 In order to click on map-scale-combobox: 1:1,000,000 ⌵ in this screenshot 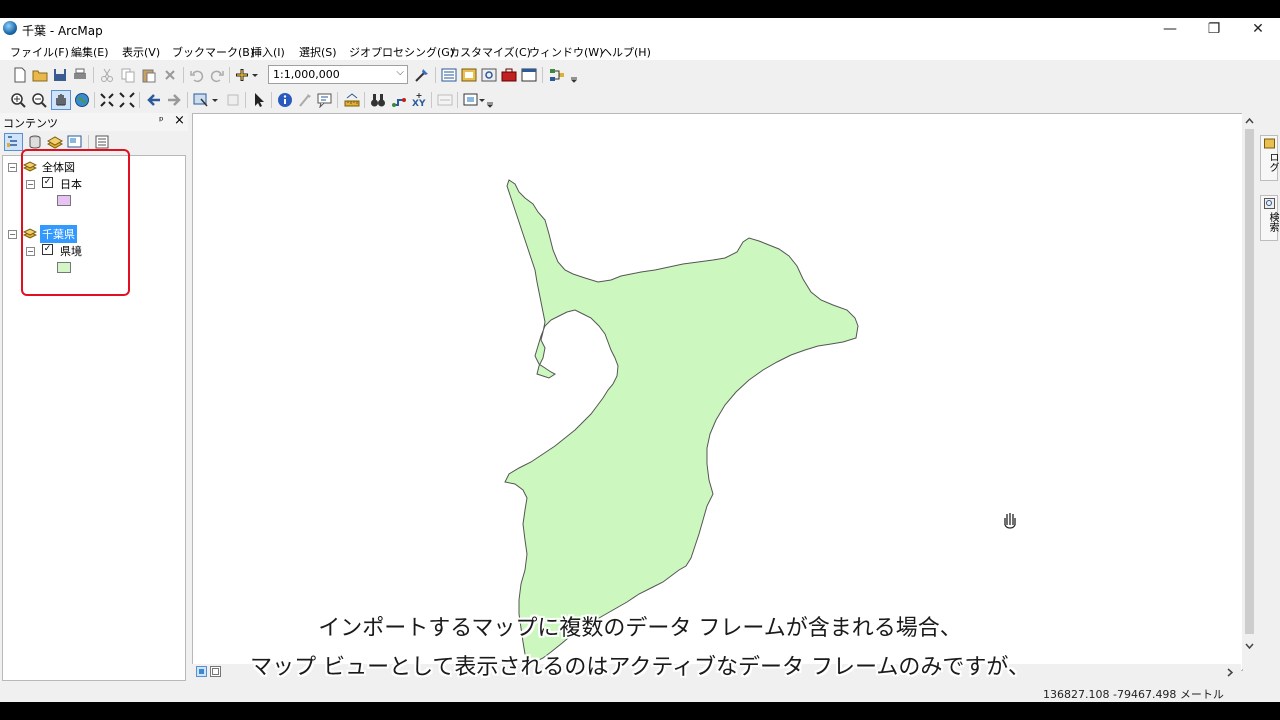, I will do `click(338, 74)`.